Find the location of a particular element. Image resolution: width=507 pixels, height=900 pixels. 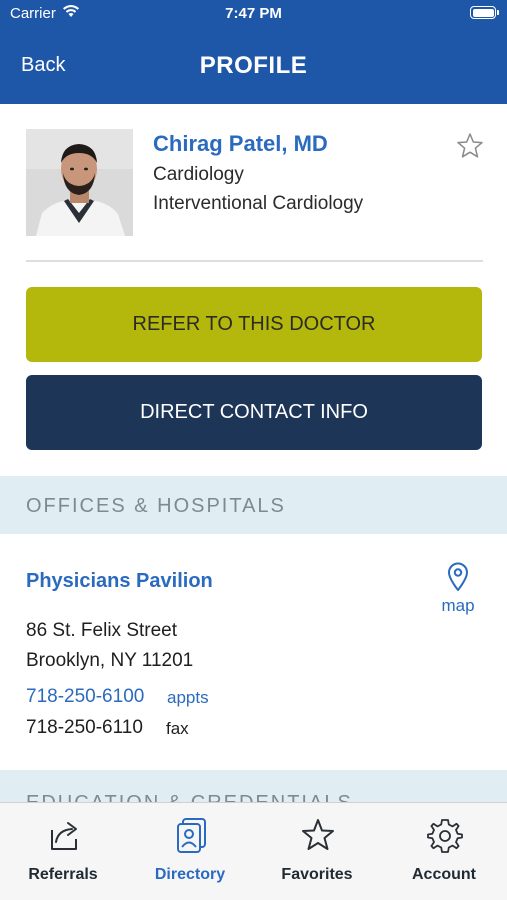

address-line2: Brooklyn, NY 11201 is located at coordinates (110, 660).